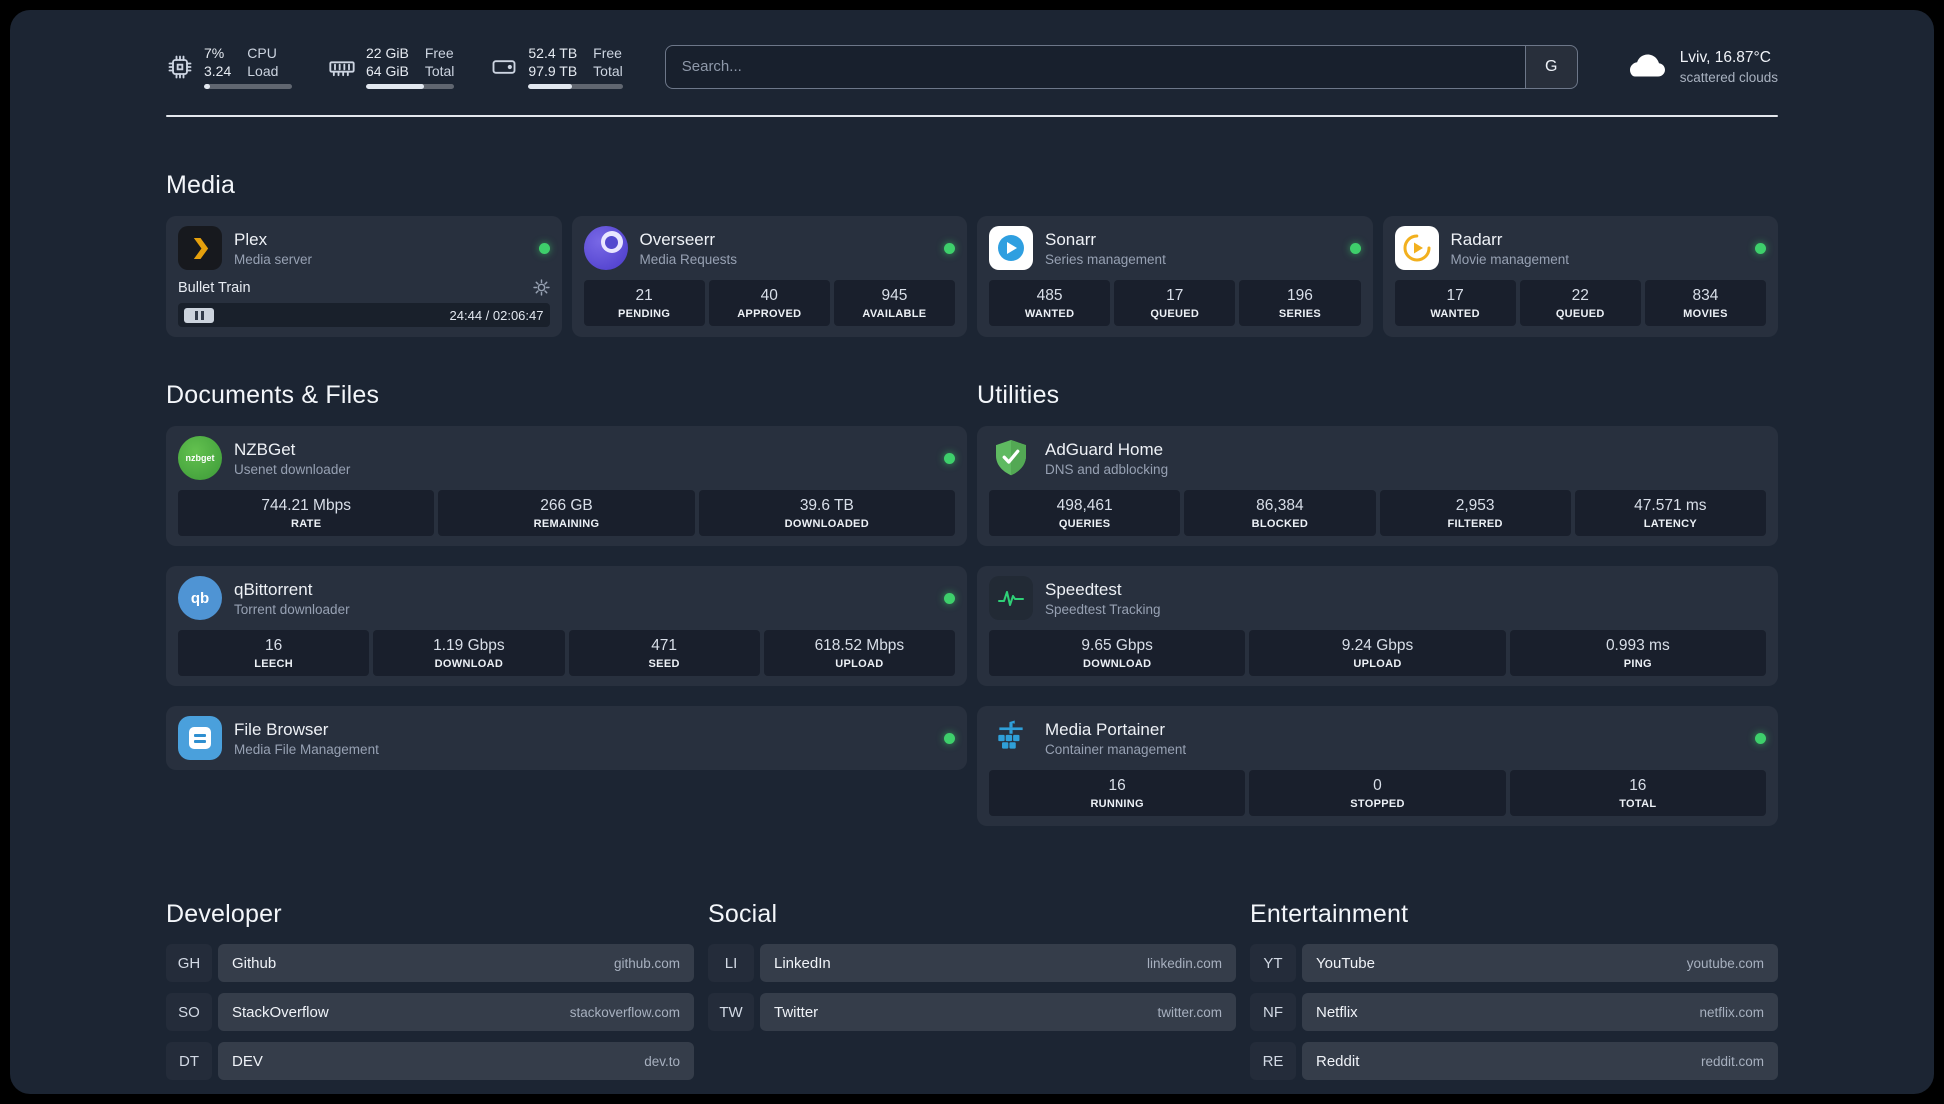 The image size is (1944, 1104). Describe the element at coordinates (1337, 1012) in the screenshot. I see `bookmark-name: Netflix` at that location.